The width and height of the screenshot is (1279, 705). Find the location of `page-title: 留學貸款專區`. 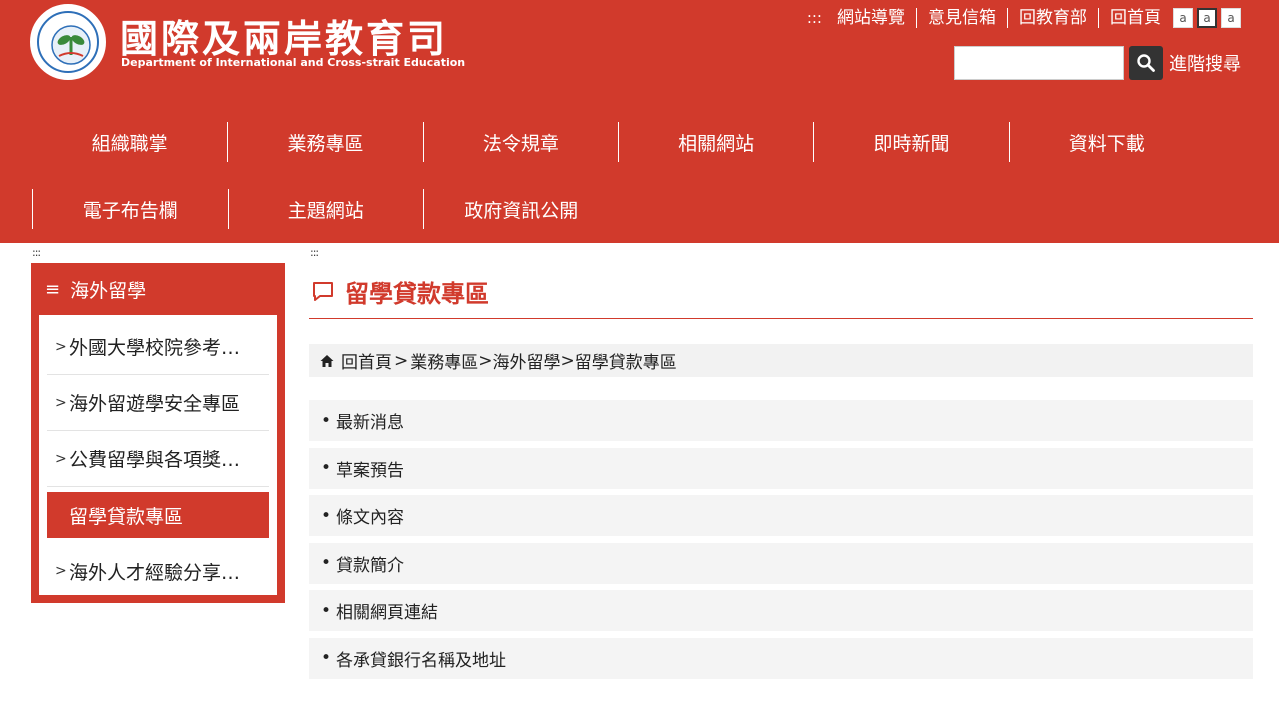

page-title: 留學貸款專區 is located at coordinates (400, 291).